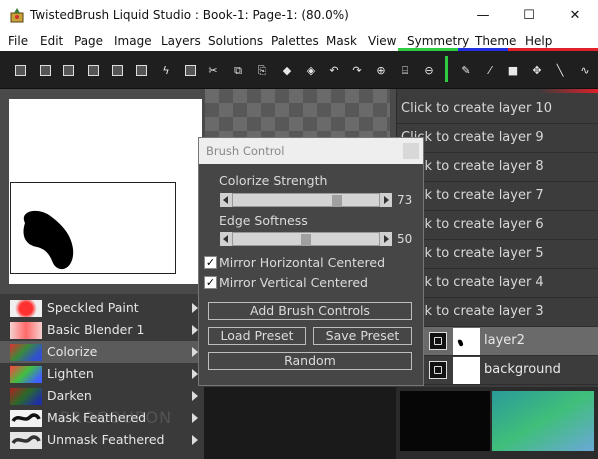  Describe the element at coordinates (133, 41) in the screenshot. I see `menu-image: Image` at that location.